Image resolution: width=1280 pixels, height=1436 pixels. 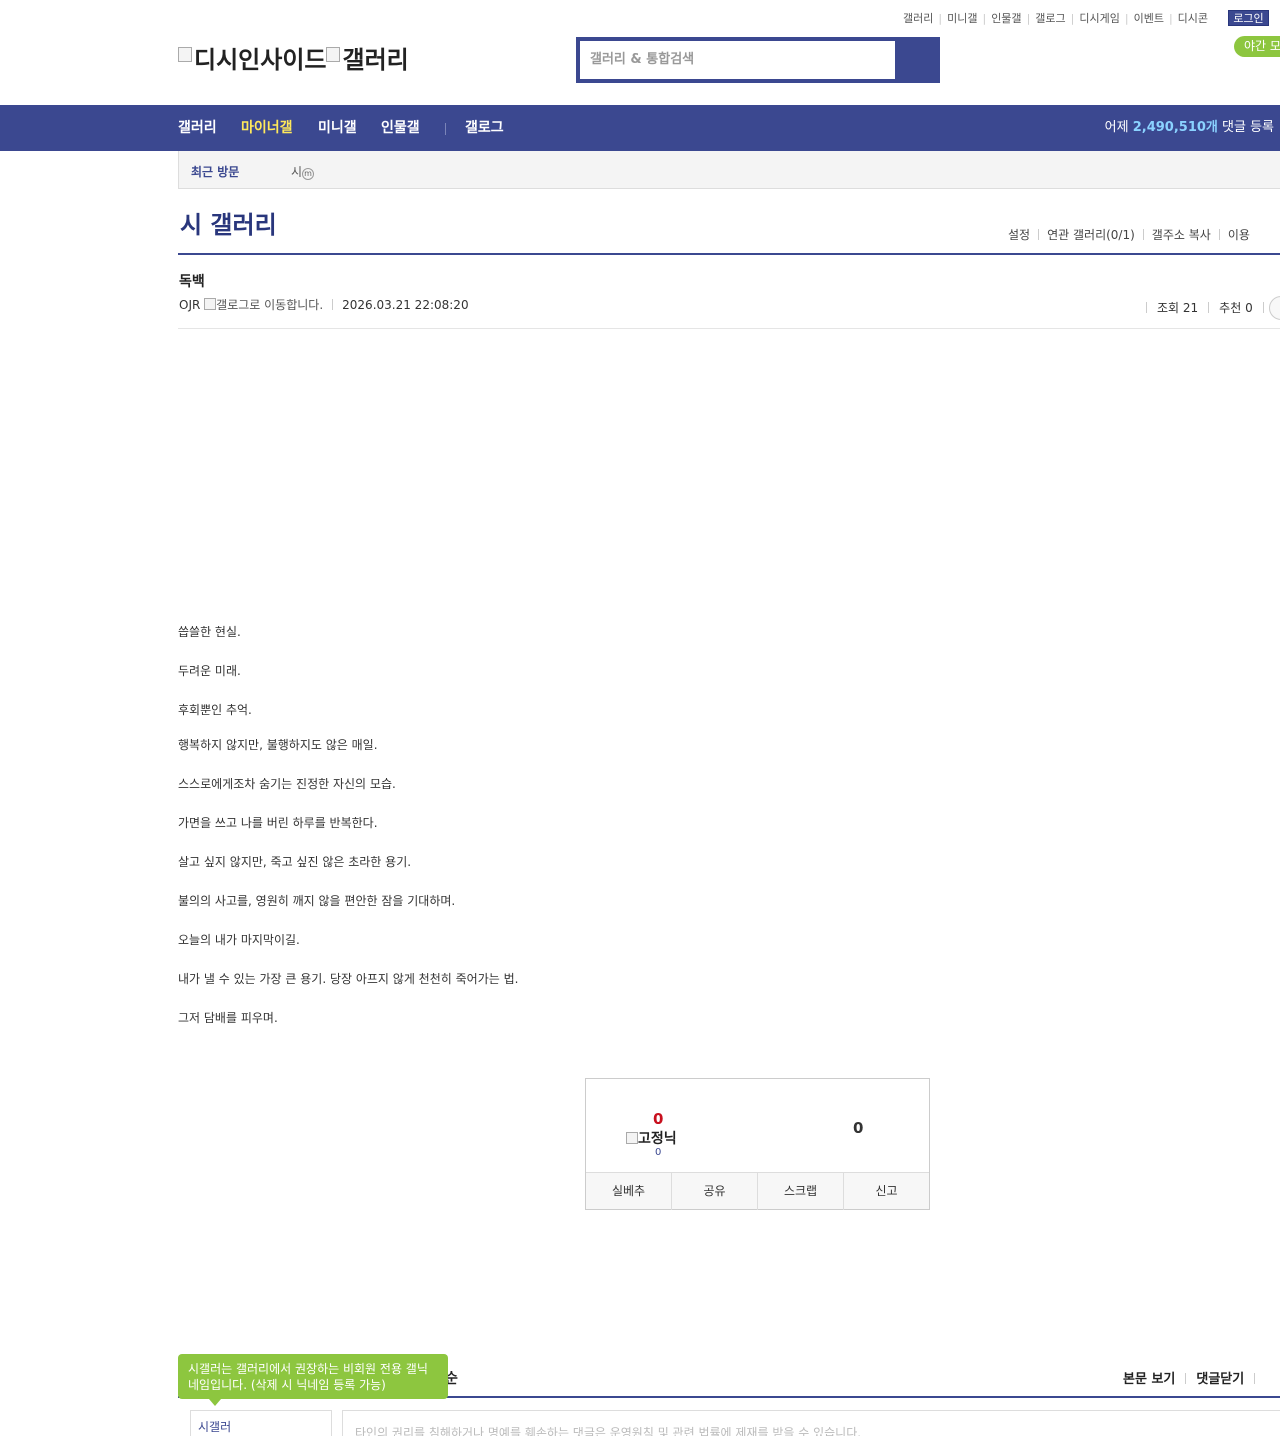 I want to click on topnav-gallery: 갤러리, so click(x=918, y=18).